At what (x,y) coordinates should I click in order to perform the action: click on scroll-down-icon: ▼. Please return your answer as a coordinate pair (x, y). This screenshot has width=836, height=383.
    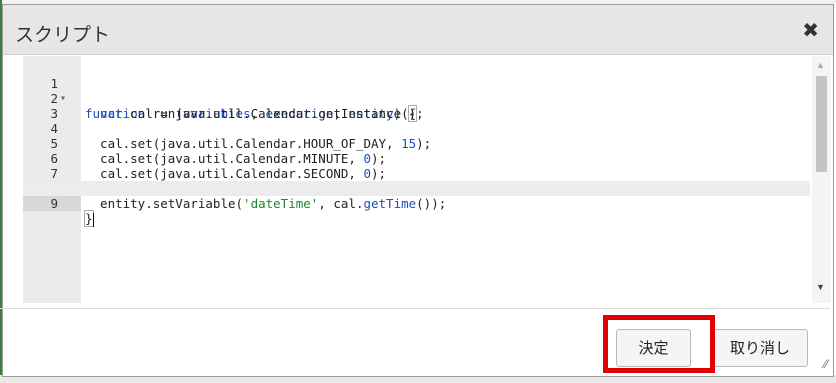
    Looking at the image, I should click on (820, 287).